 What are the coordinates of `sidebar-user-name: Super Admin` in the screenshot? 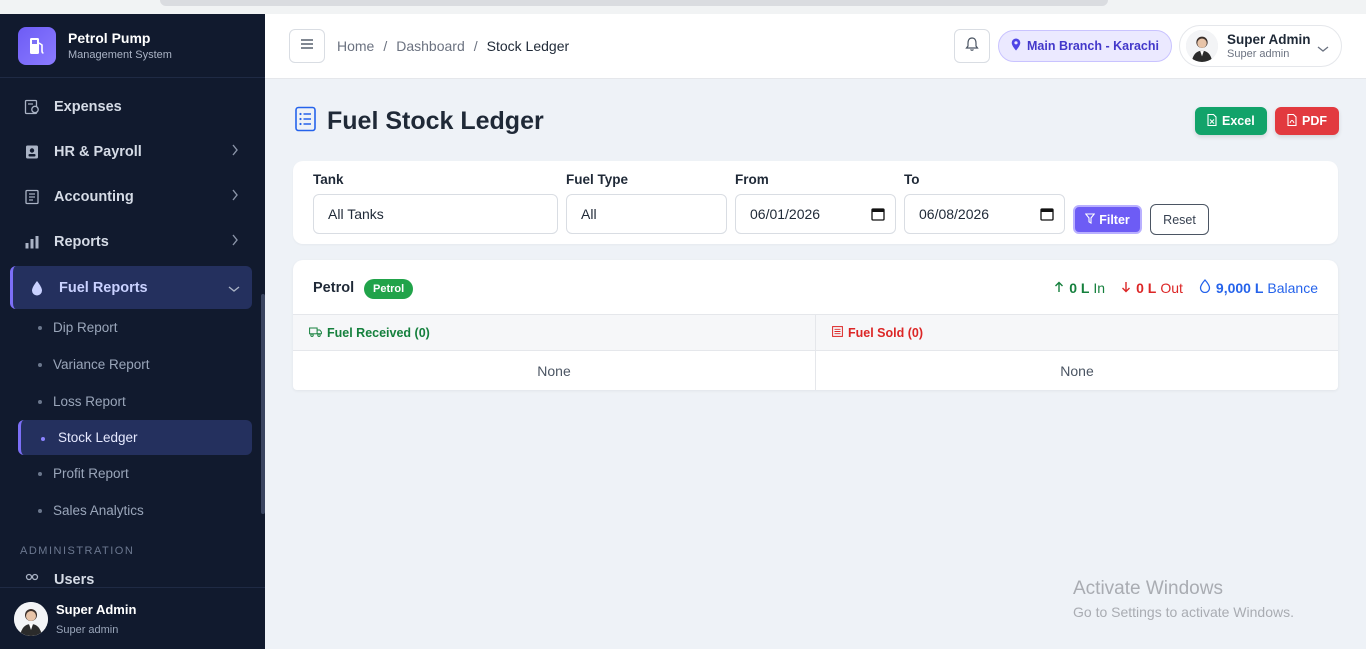 It's located at (96, 609).